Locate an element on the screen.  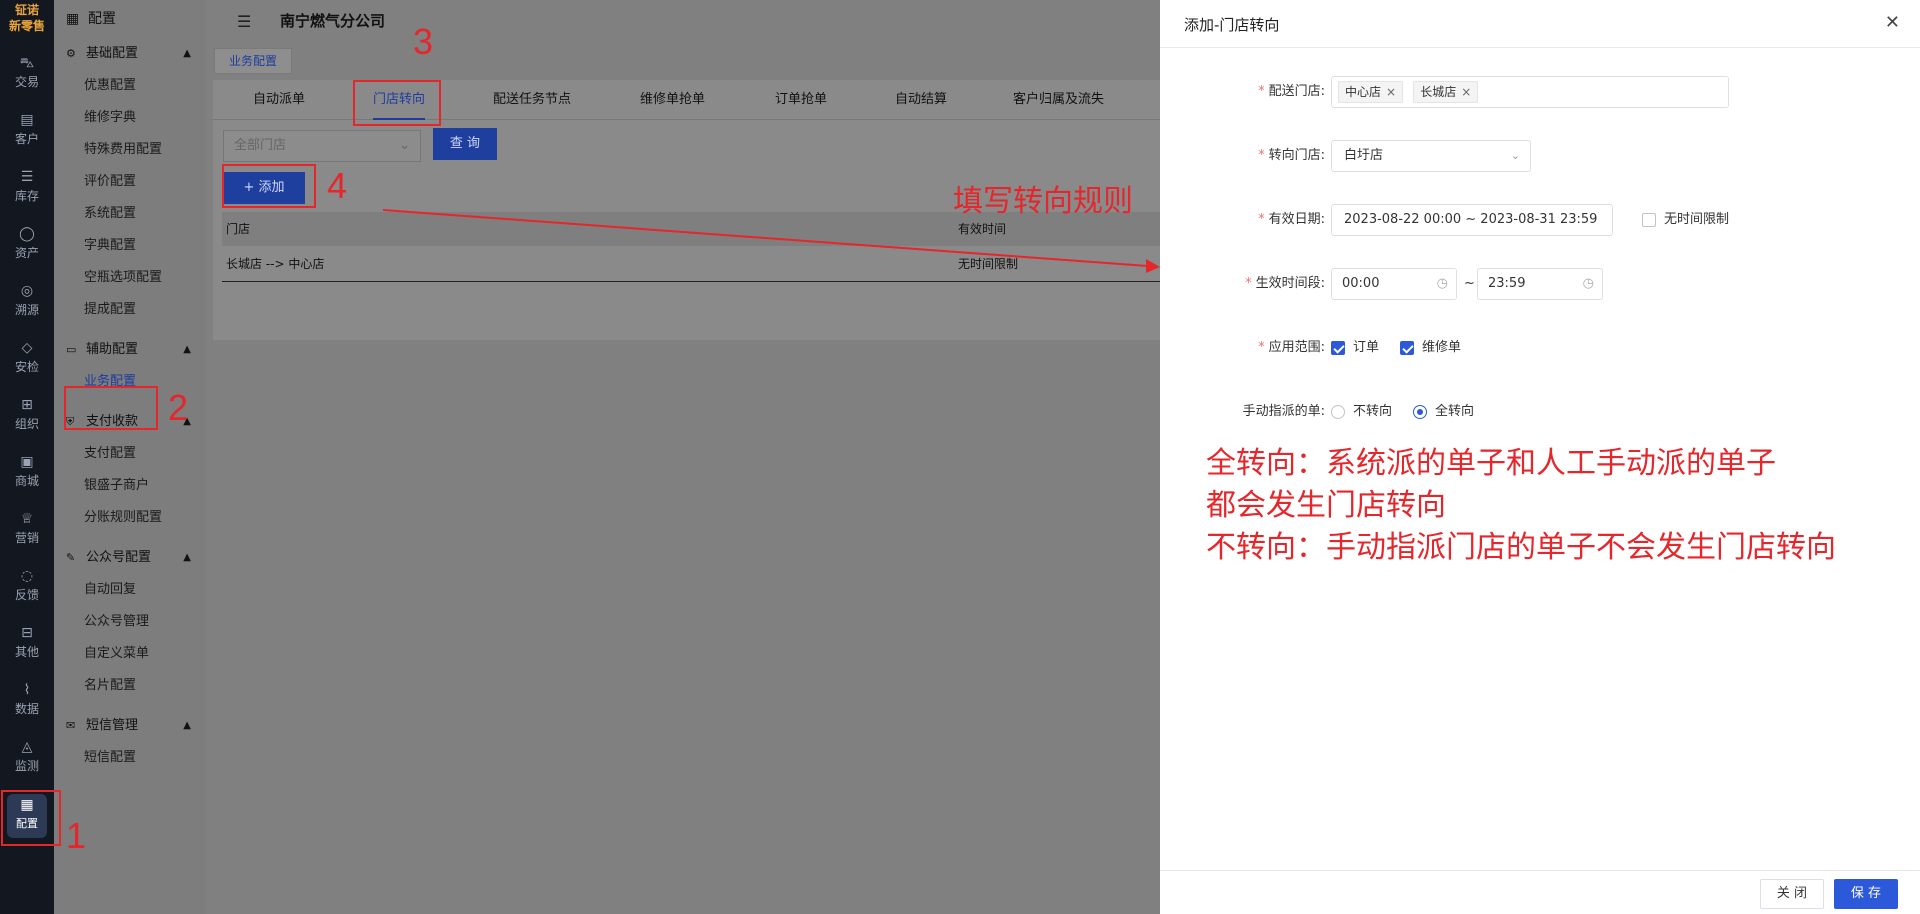
rail-item-label: 商城 is located at coordinates (26, 481).